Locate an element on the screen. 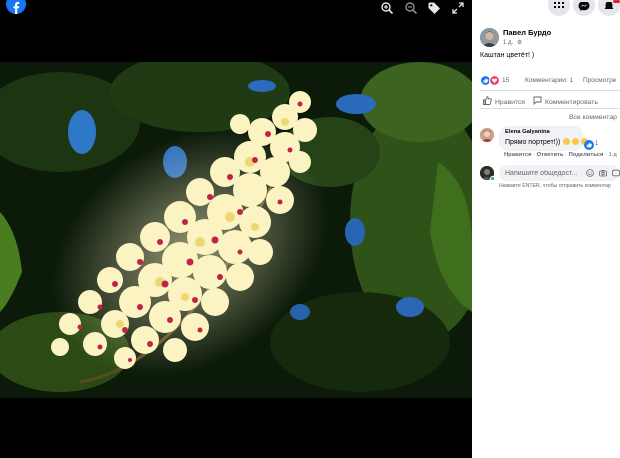  audience-icon: ⚙ is located at coordinates (519, 43).